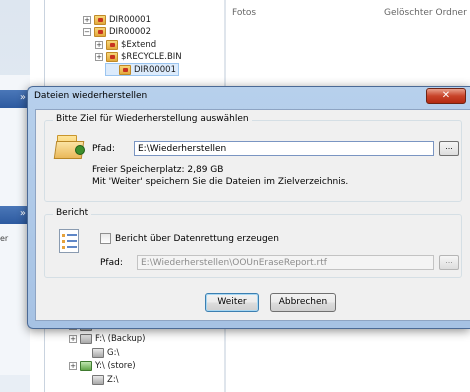  What do you see at coordinates (72, 213) in the screenshot?
I see `report-group-title: Bericht` at bounding box center [72, 213].